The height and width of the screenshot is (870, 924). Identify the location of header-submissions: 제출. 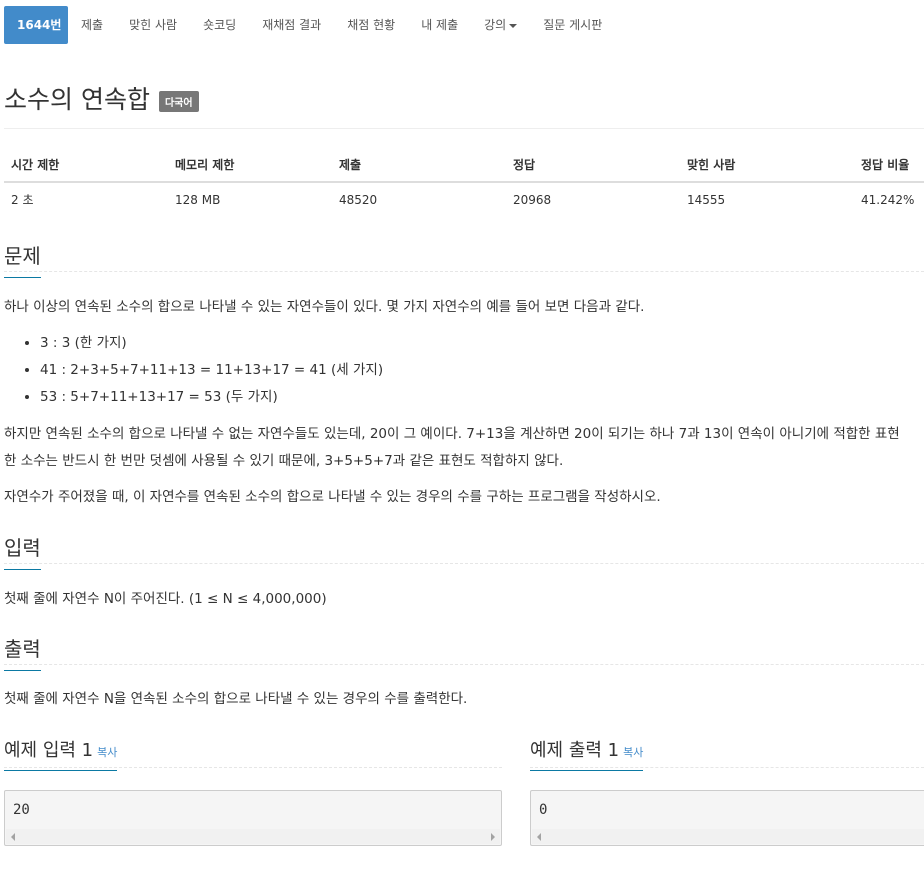
(419, 165).